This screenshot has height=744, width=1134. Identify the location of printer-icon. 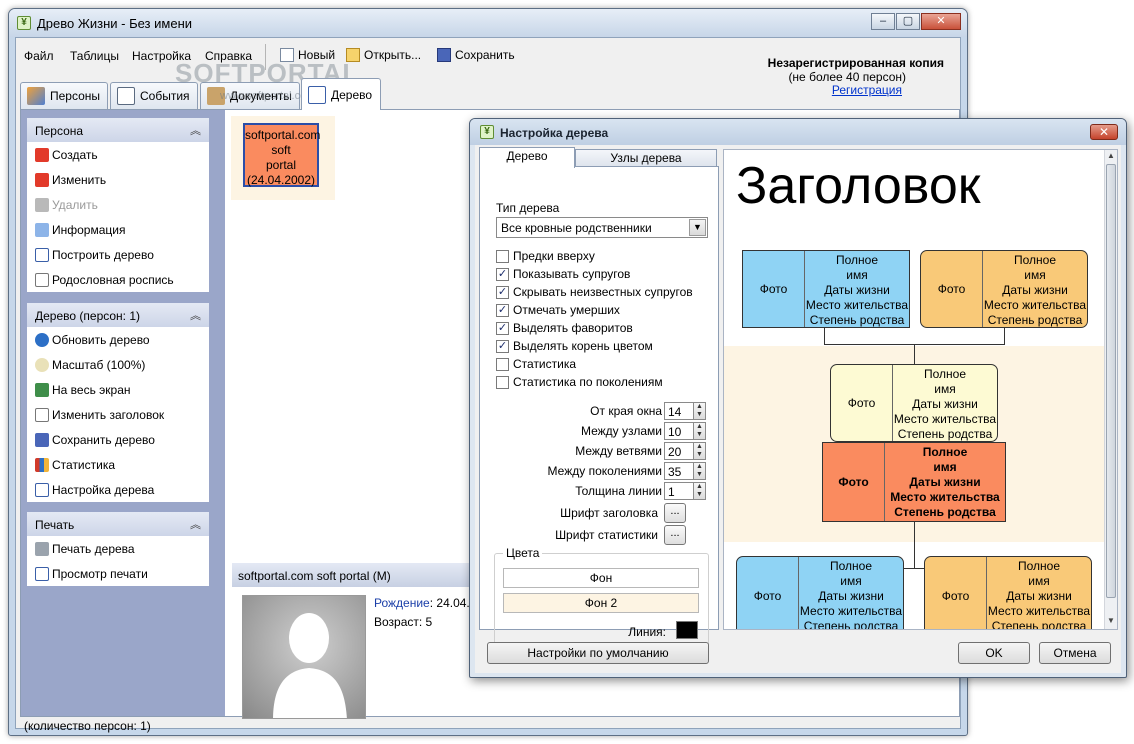
(42, 548).